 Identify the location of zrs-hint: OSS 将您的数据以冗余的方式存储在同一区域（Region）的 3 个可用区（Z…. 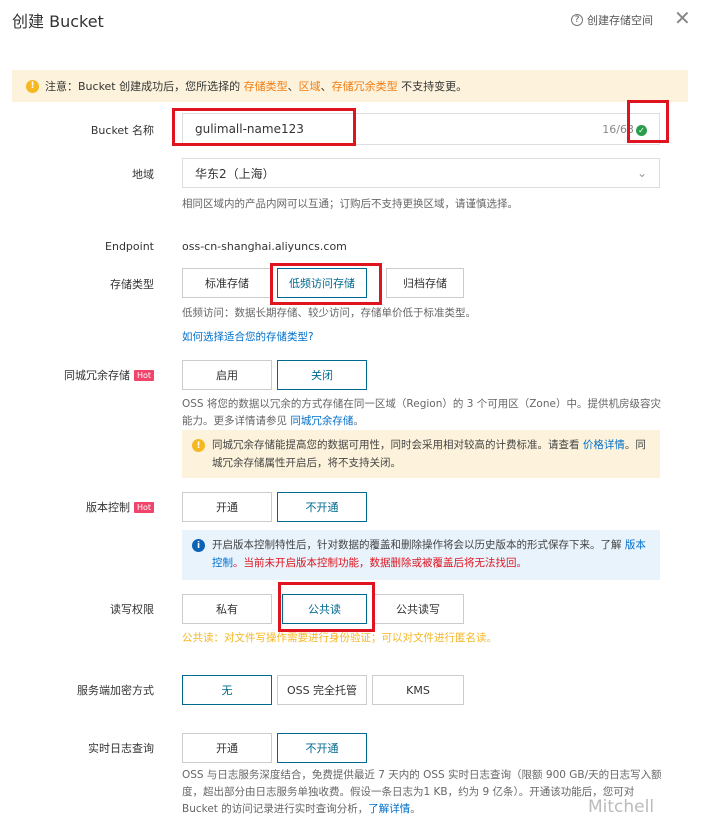
(422, 413).